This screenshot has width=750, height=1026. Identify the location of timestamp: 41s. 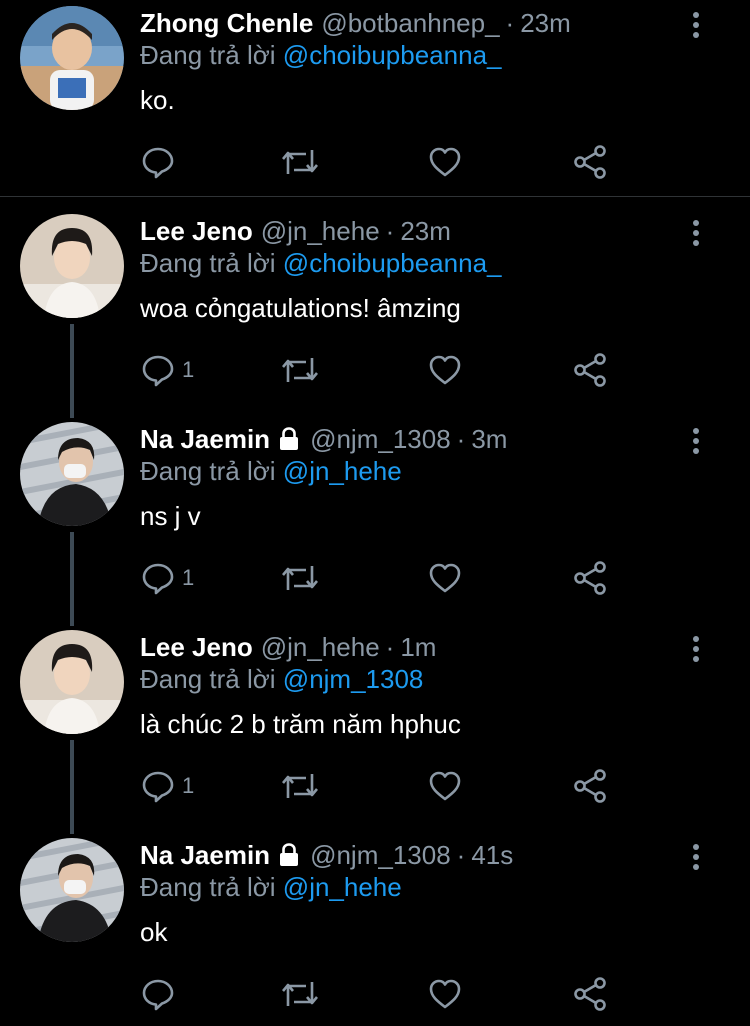
(492, 855).